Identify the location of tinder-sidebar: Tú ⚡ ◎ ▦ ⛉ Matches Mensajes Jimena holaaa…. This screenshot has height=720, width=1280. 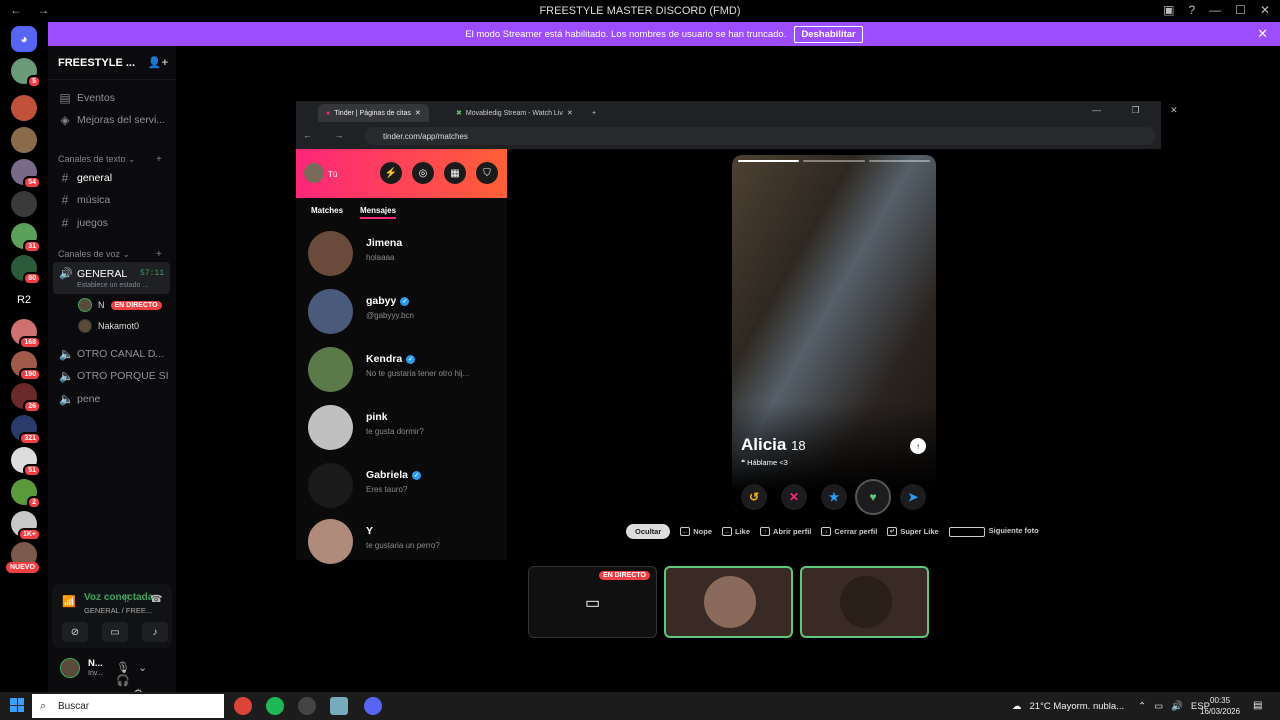
(401, 356).